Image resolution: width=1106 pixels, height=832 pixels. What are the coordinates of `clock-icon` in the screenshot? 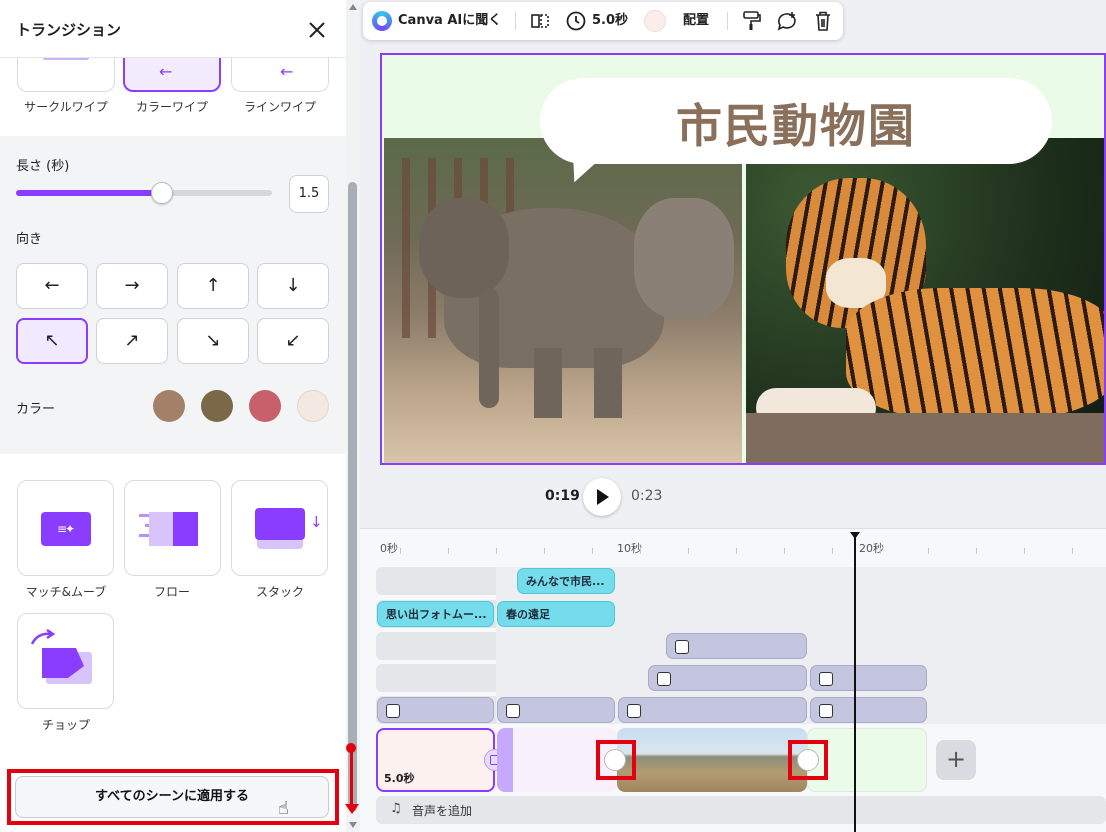 It's located at (576, 21).